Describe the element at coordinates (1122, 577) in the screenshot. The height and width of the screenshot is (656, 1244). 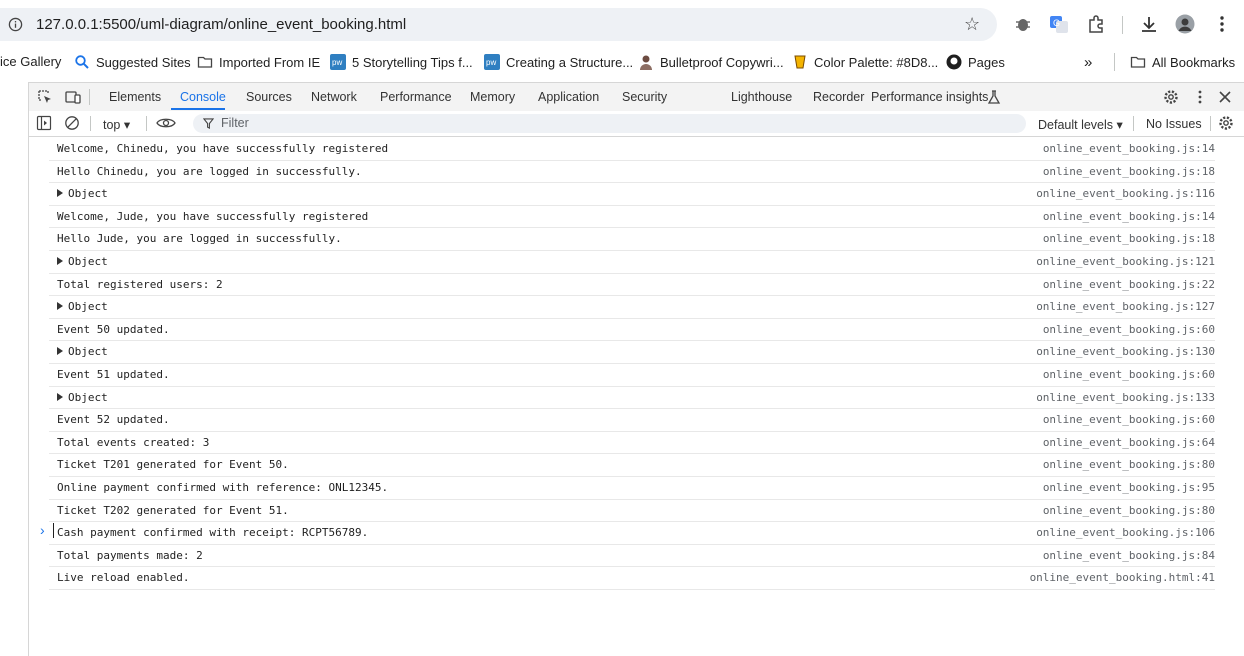
I see `source-link: online_event_booking.html:41` at that location.